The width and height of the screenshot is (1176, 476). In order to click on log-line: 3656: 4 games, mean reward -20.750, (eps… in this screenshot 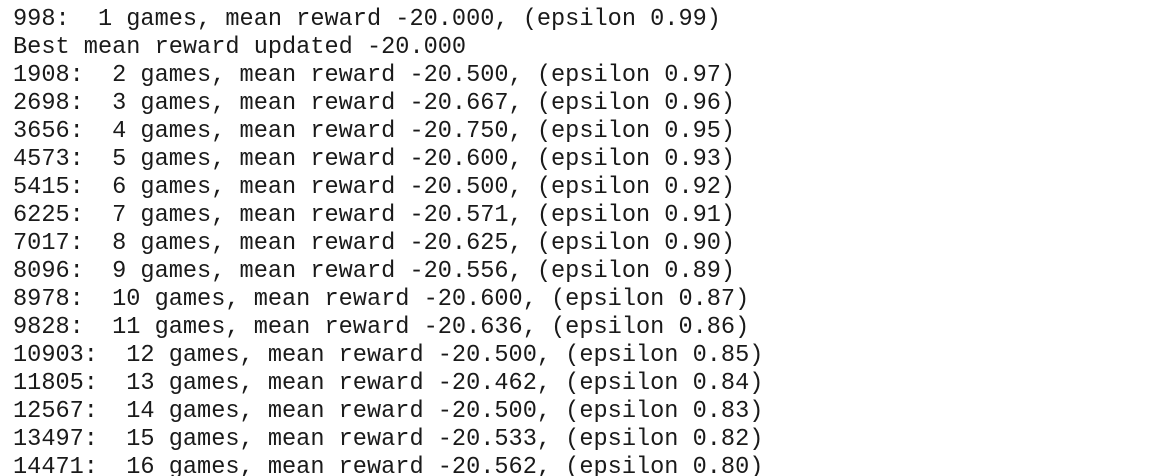, I will do `click(374, 131)`.